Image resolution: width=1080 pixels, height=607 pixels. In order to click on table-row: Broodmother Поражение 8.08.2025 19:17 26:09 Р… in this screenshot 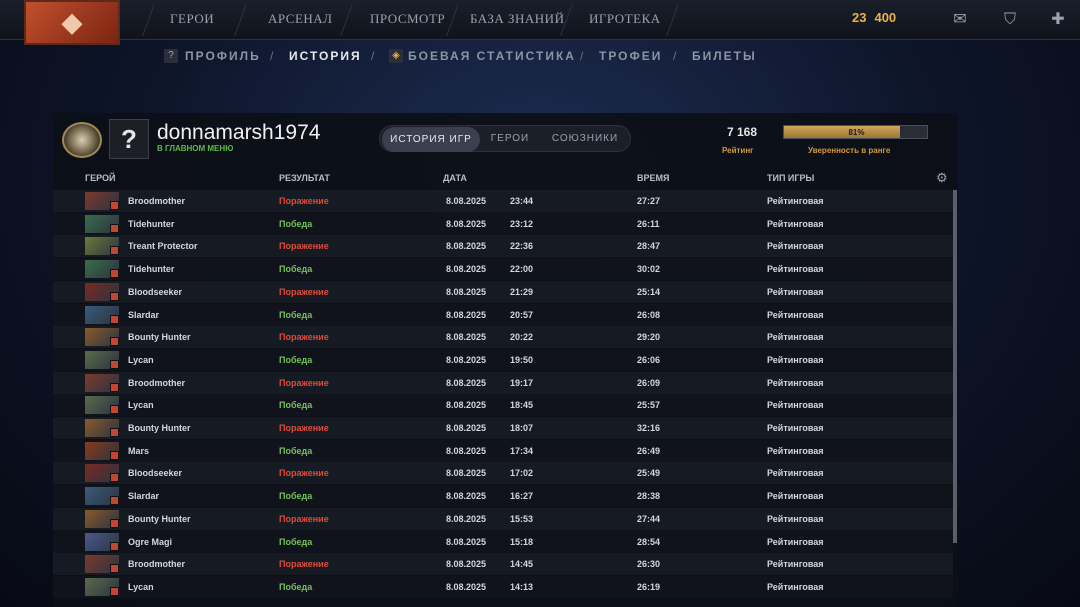, I will do `click(503, 382)`.